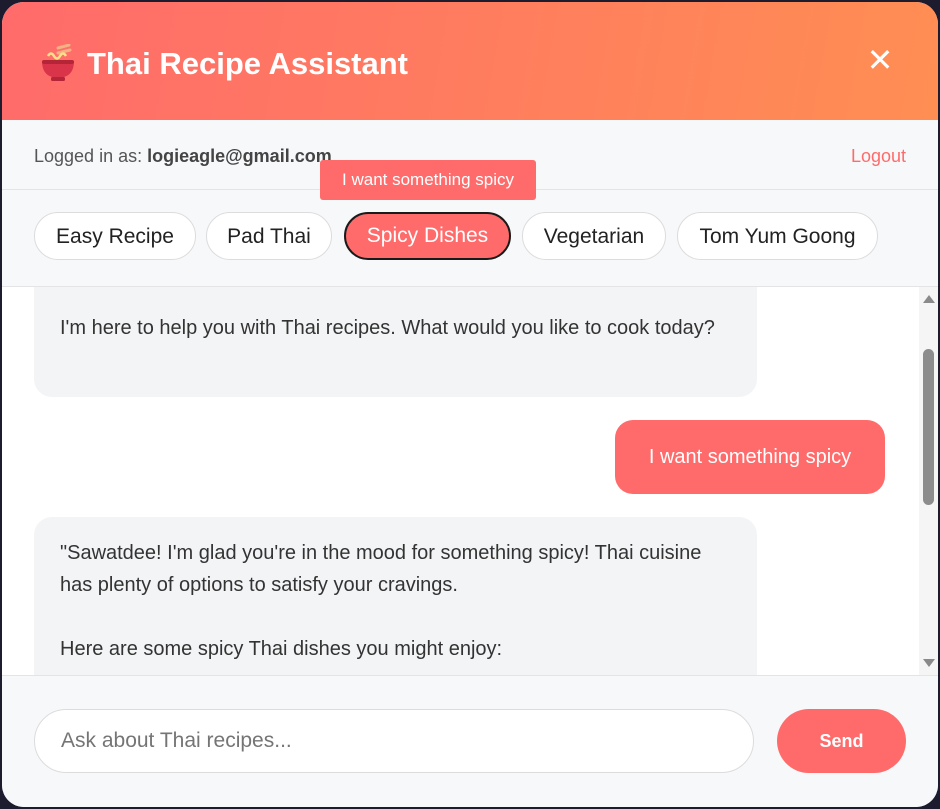 This screenshot has width=940, height=809. What do you see at coordinates (929, 663) in the screenshot?
I see `scroll-down-icon` at bounding box center [929, 663].